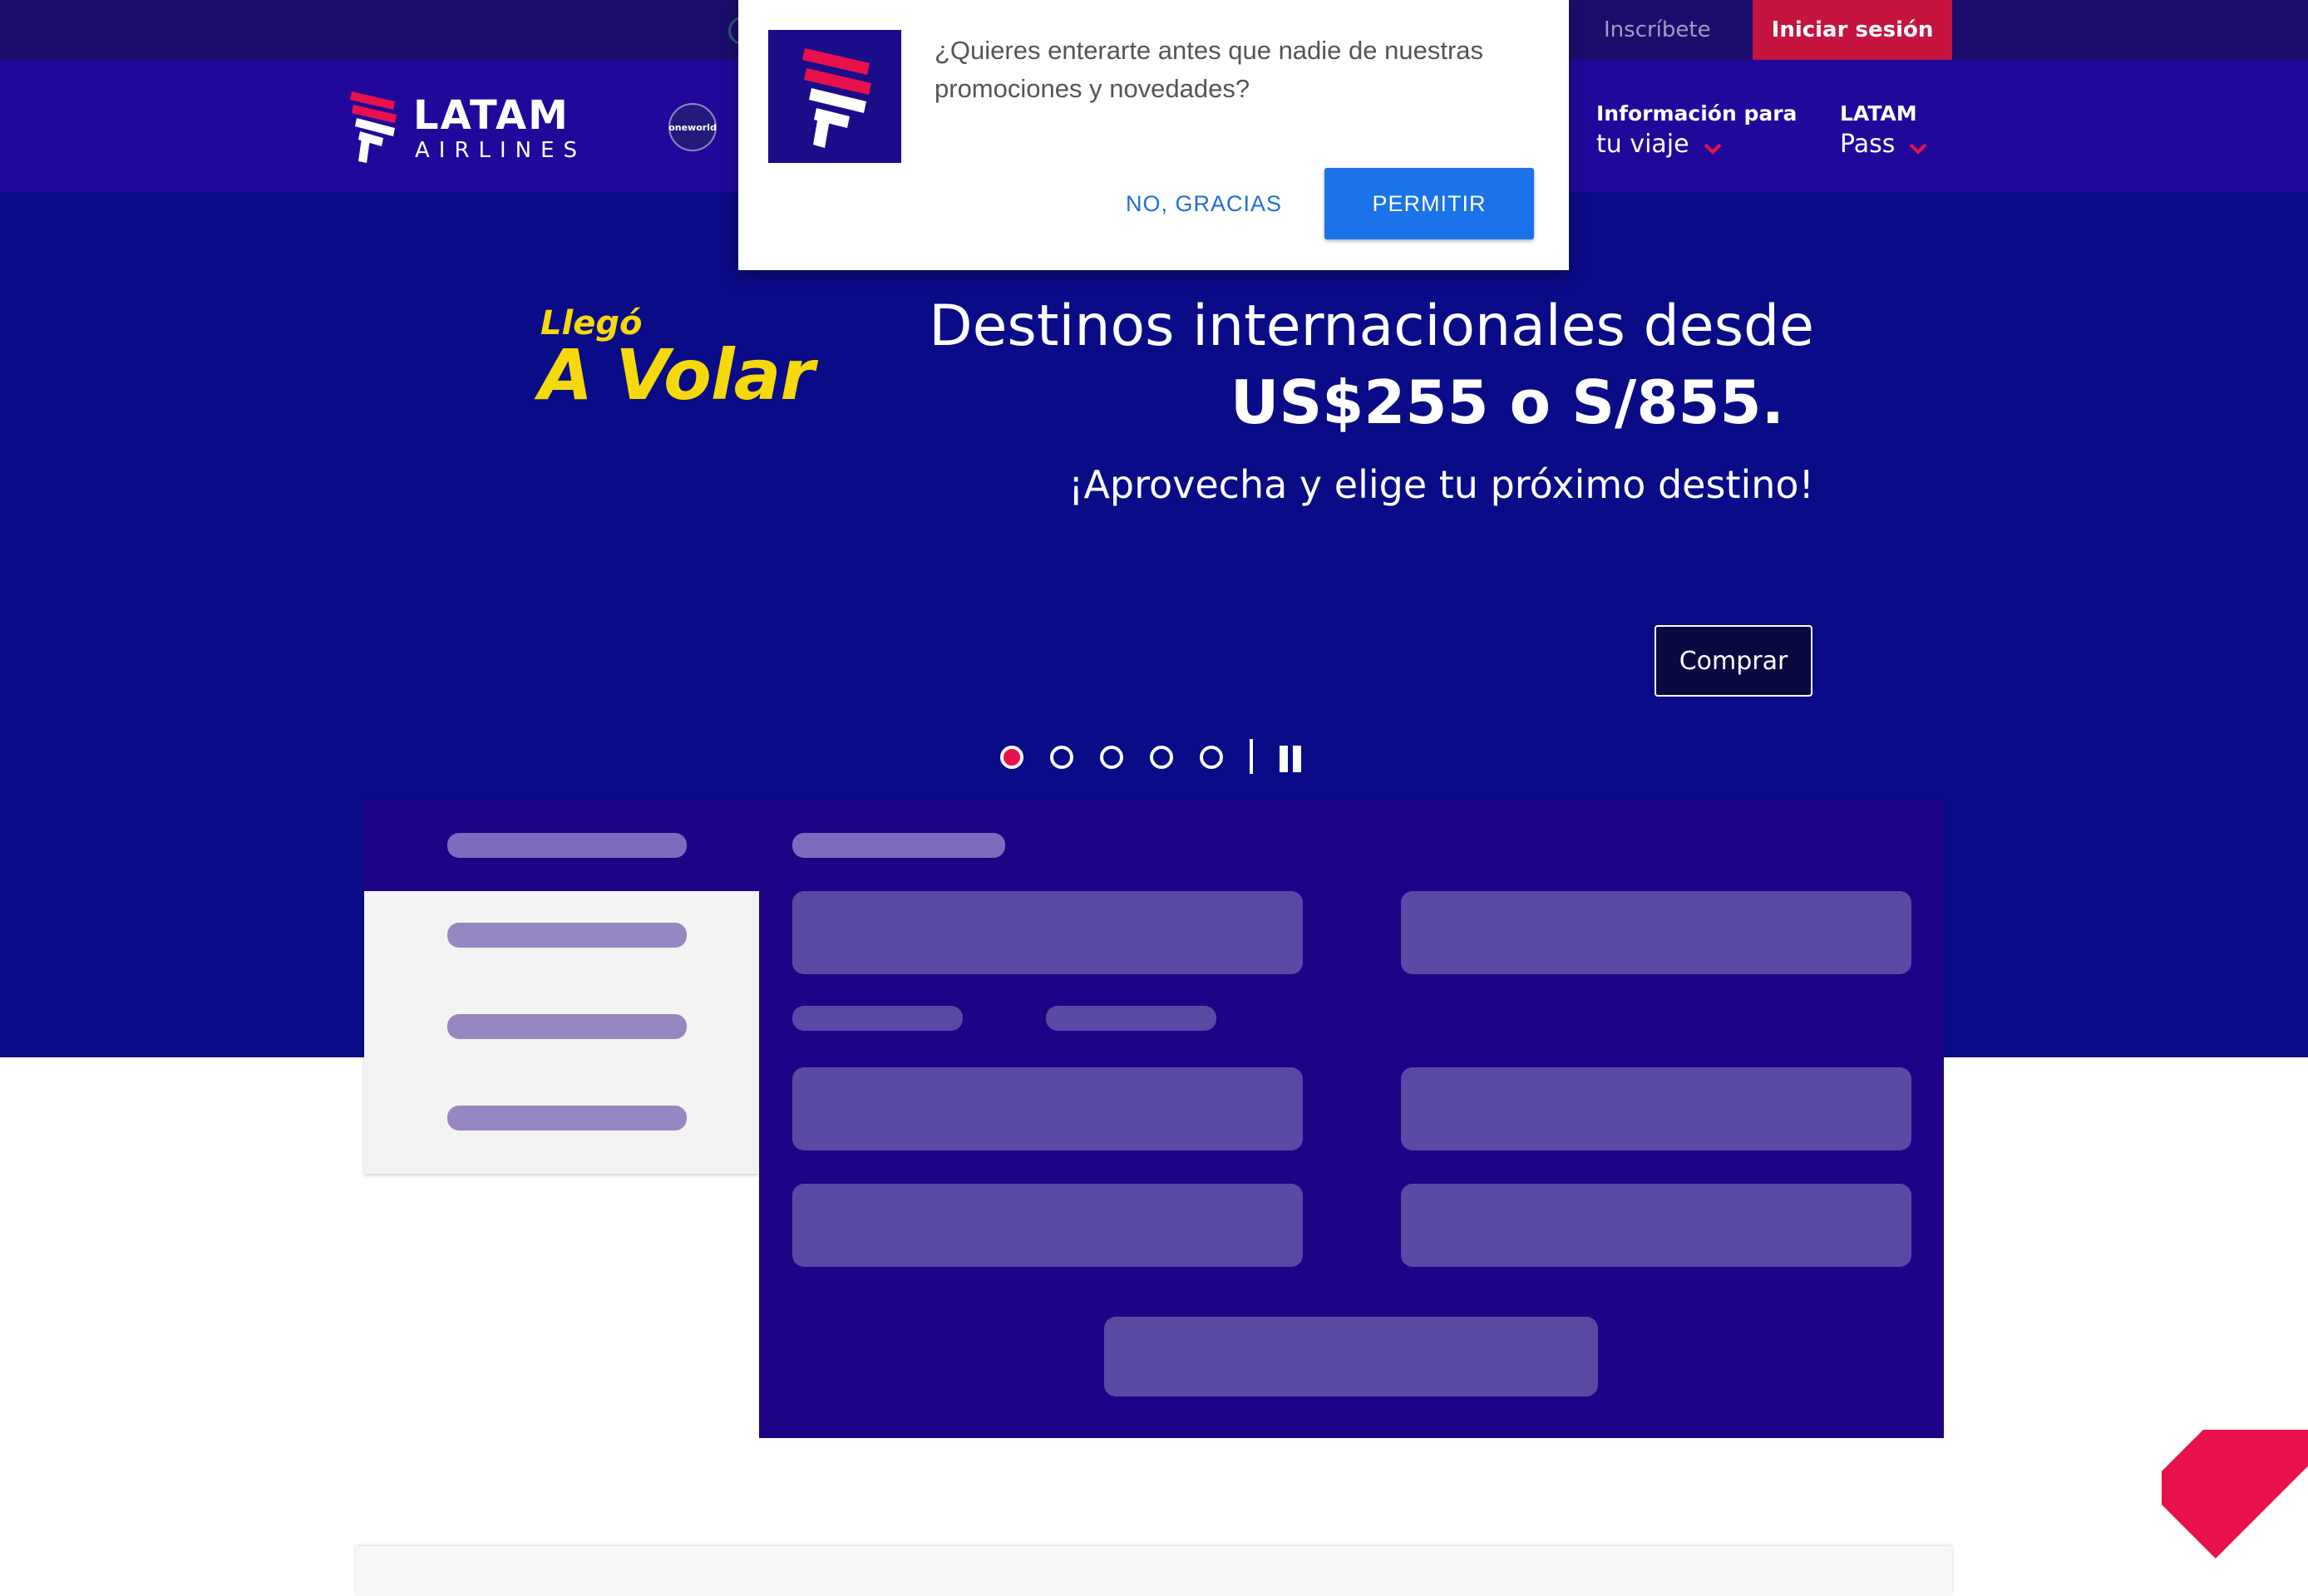  What do you see at coordinates (1643, 144) in the screenshot?
I see `nav-item-sublabel: tu viaje` at bounding box center [1643, 144].